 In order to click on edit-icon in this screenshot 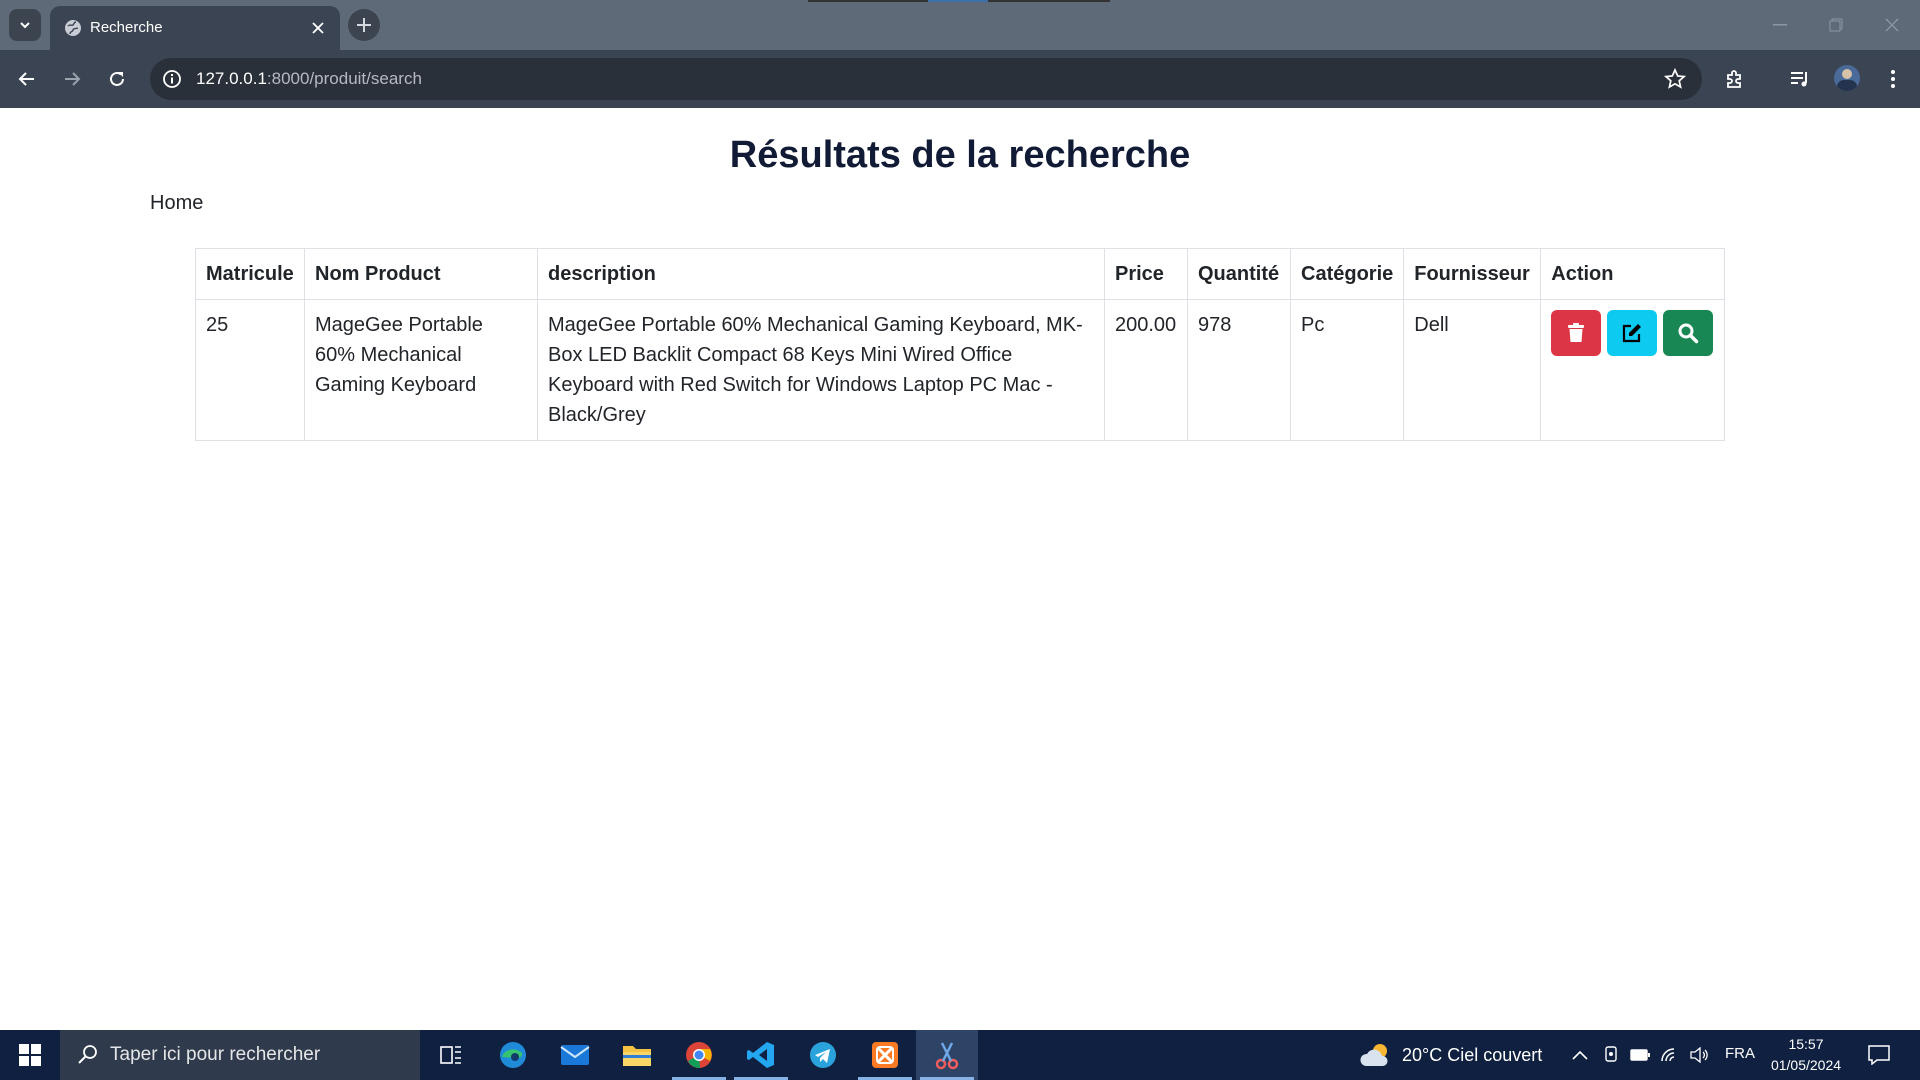, I will do `click(1632, 333)`.